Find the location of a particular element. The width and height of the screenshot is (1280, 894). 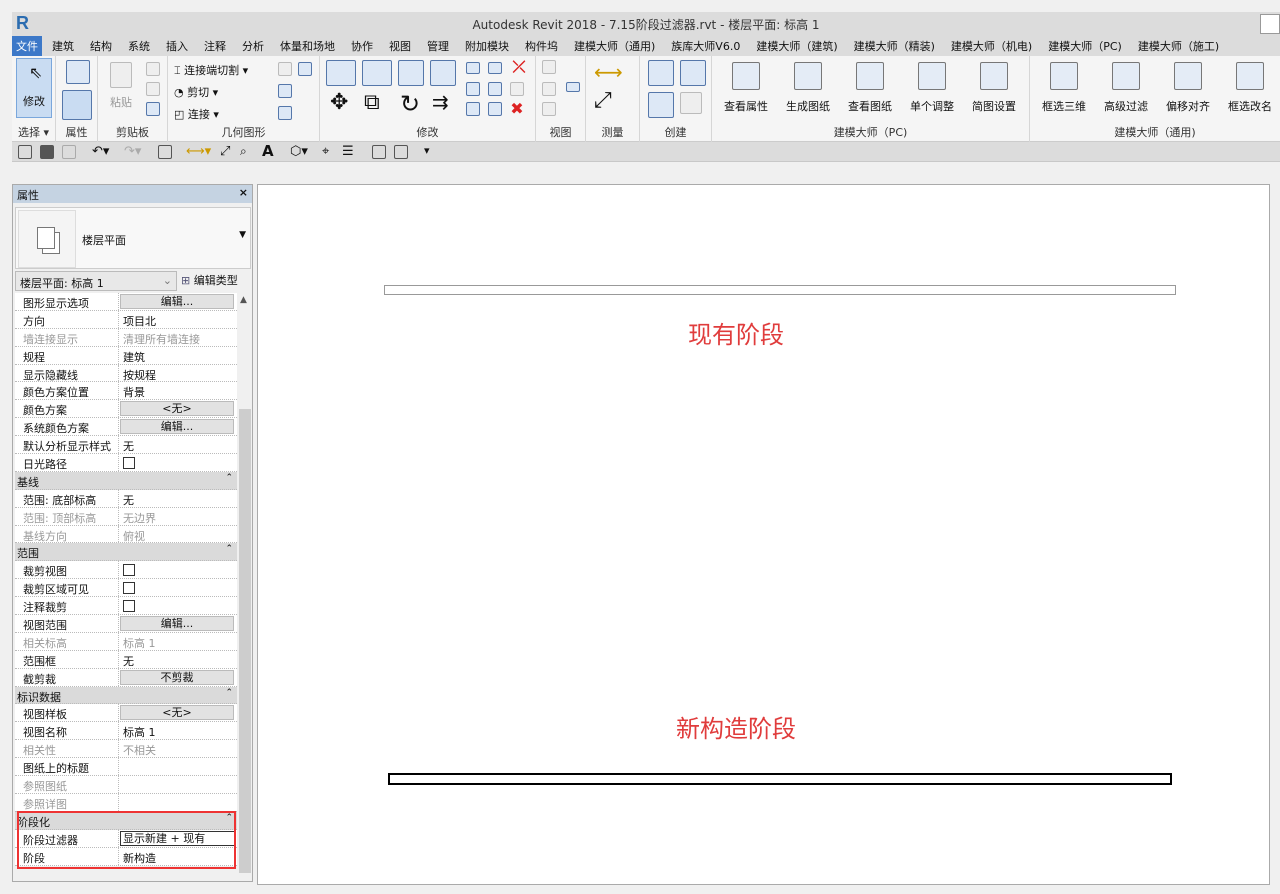

customize-qat-icon: ▾ is located at coordinates (427, 150).